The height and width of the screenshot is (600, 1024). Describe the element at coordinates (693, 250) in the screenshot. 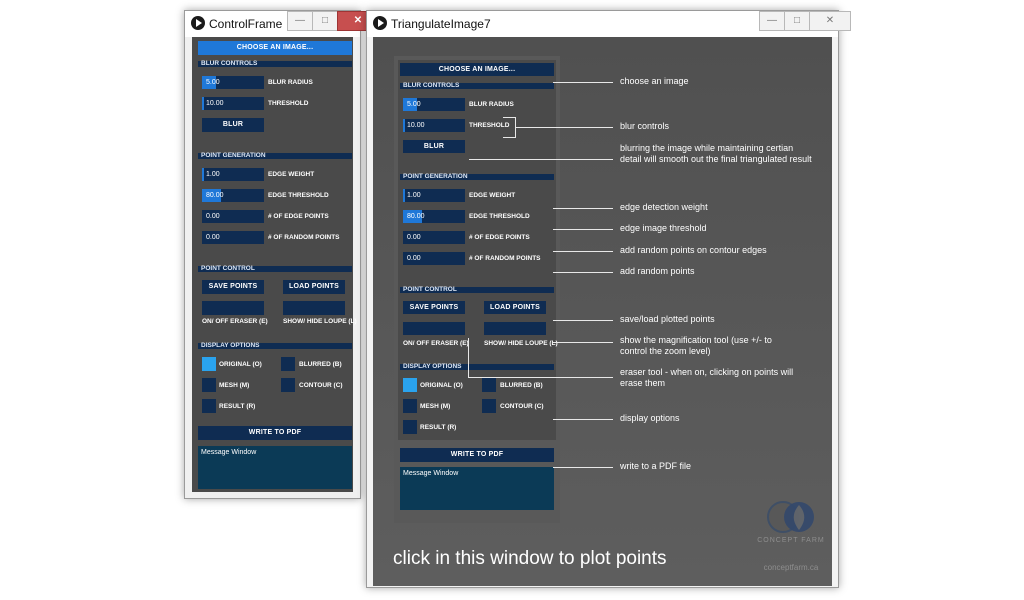

I see `annotation-edge-points: add random points on contour edges` at that location.